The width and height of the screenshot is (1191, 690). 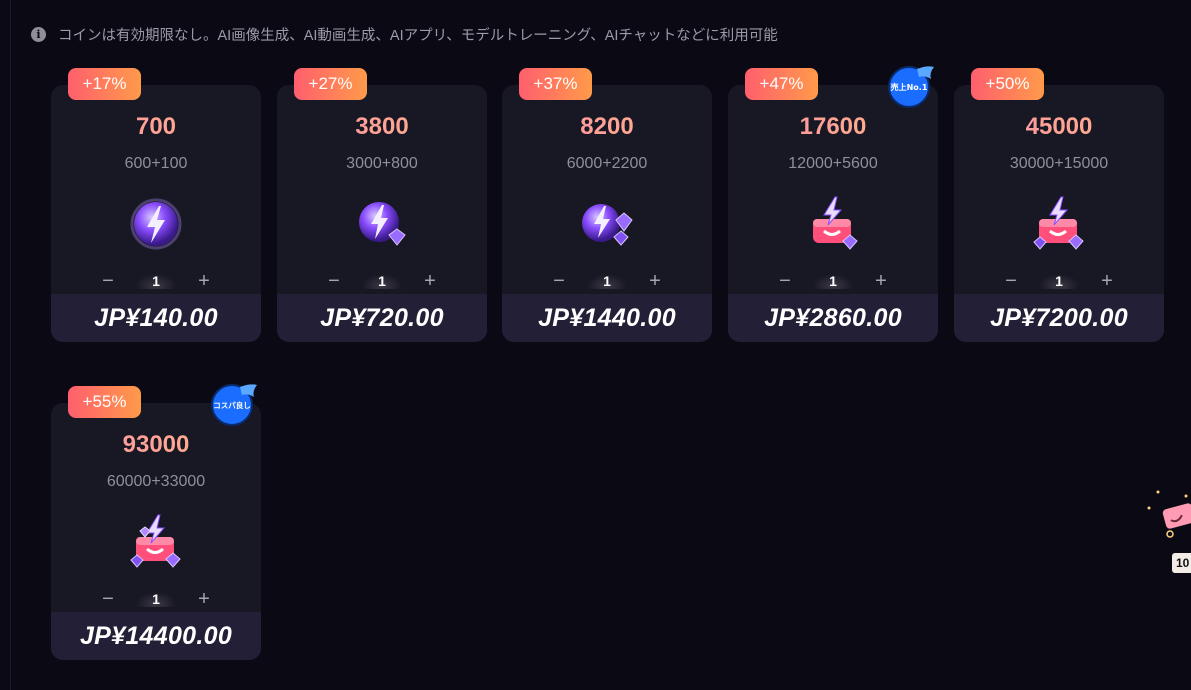 I want to click on coin-amount: 3800, so click(x=382, y=127).